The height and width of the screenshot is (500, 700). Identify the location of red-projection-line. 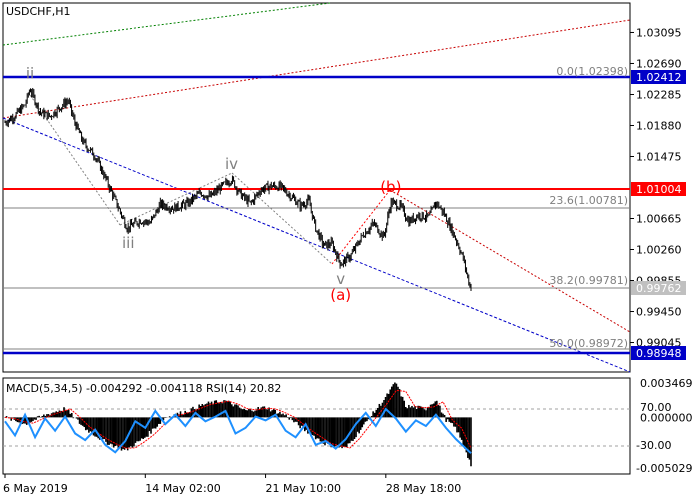
(510, 261).